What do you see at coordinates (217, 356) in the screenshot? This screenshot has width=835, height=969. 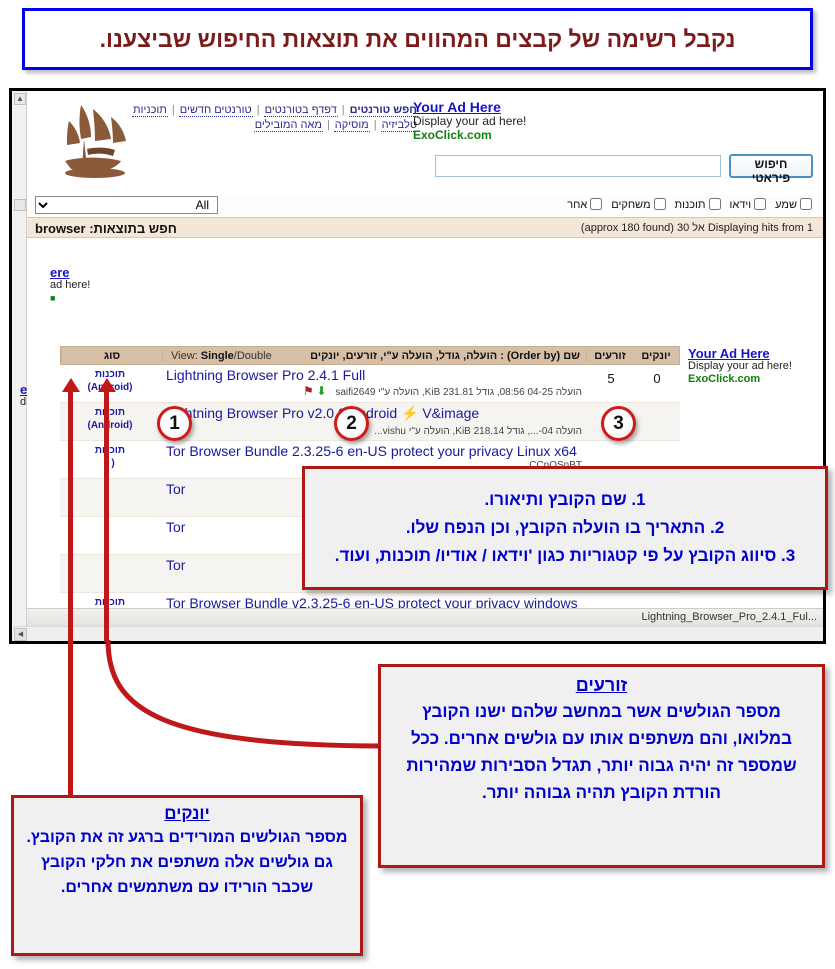 I see `view-option-single: Single` at bounding box center [217, 356].